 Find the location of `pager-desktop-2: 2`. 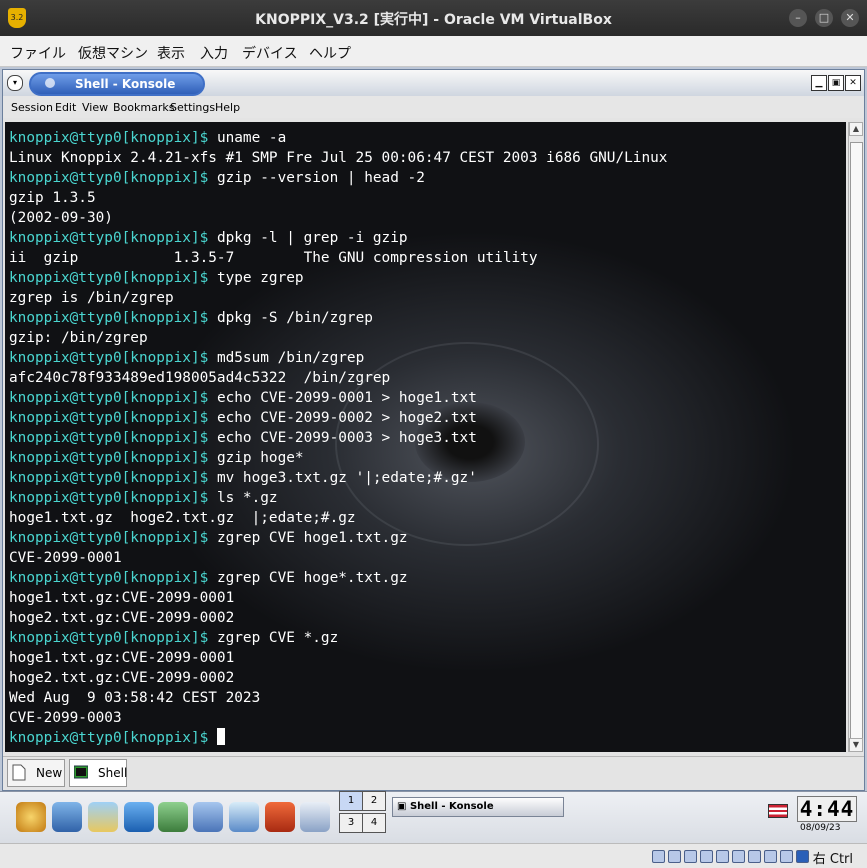

pager-desktop-2: 2 is located at coordinates (374, 801).